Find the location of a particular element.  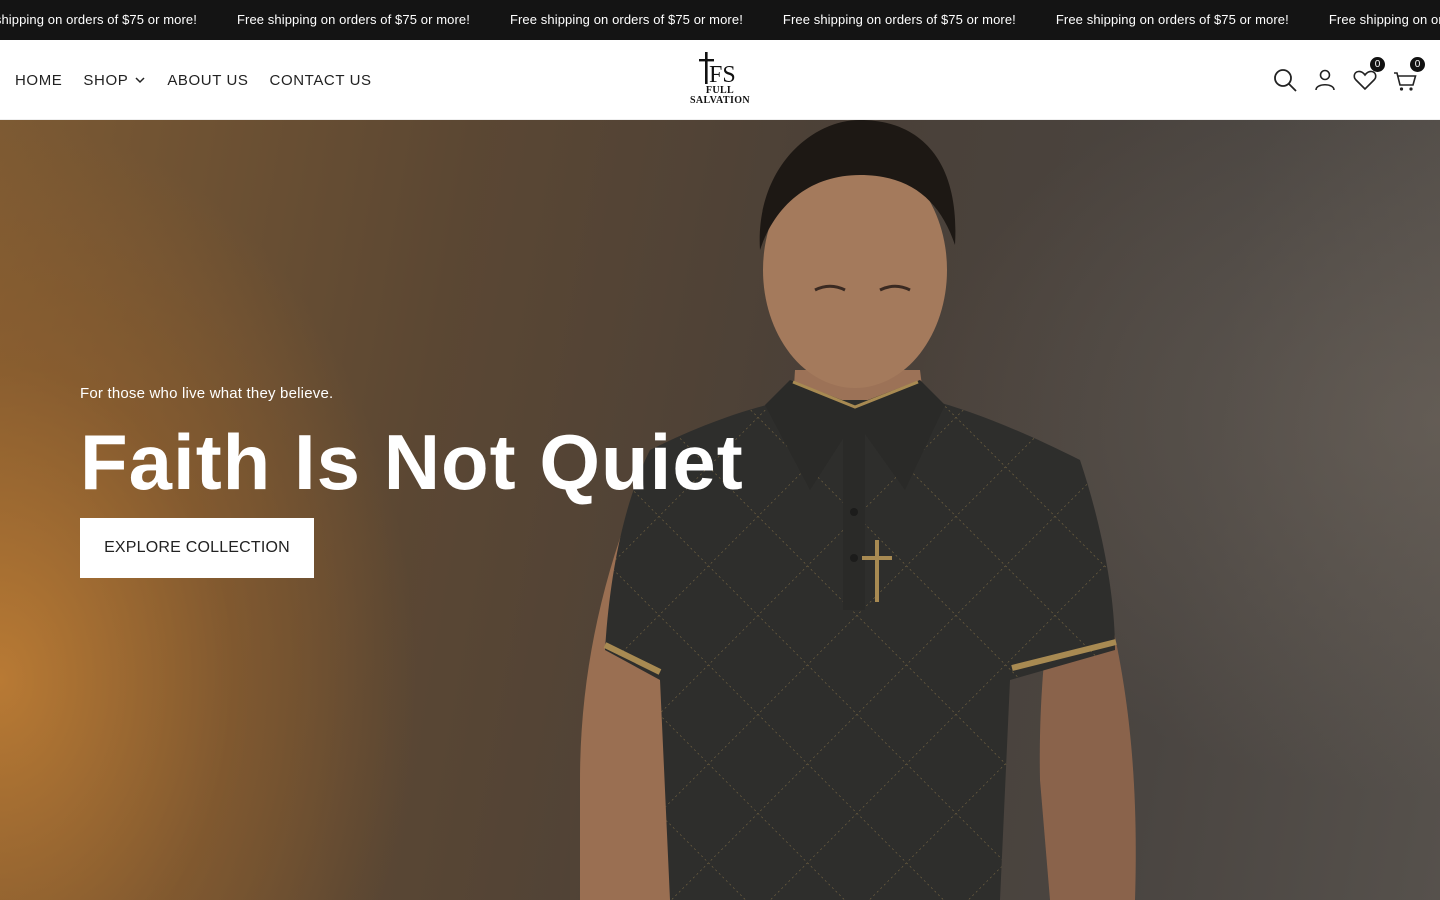

hero-title: Faith Is Not Quiet is located at coordinates (412, 462).